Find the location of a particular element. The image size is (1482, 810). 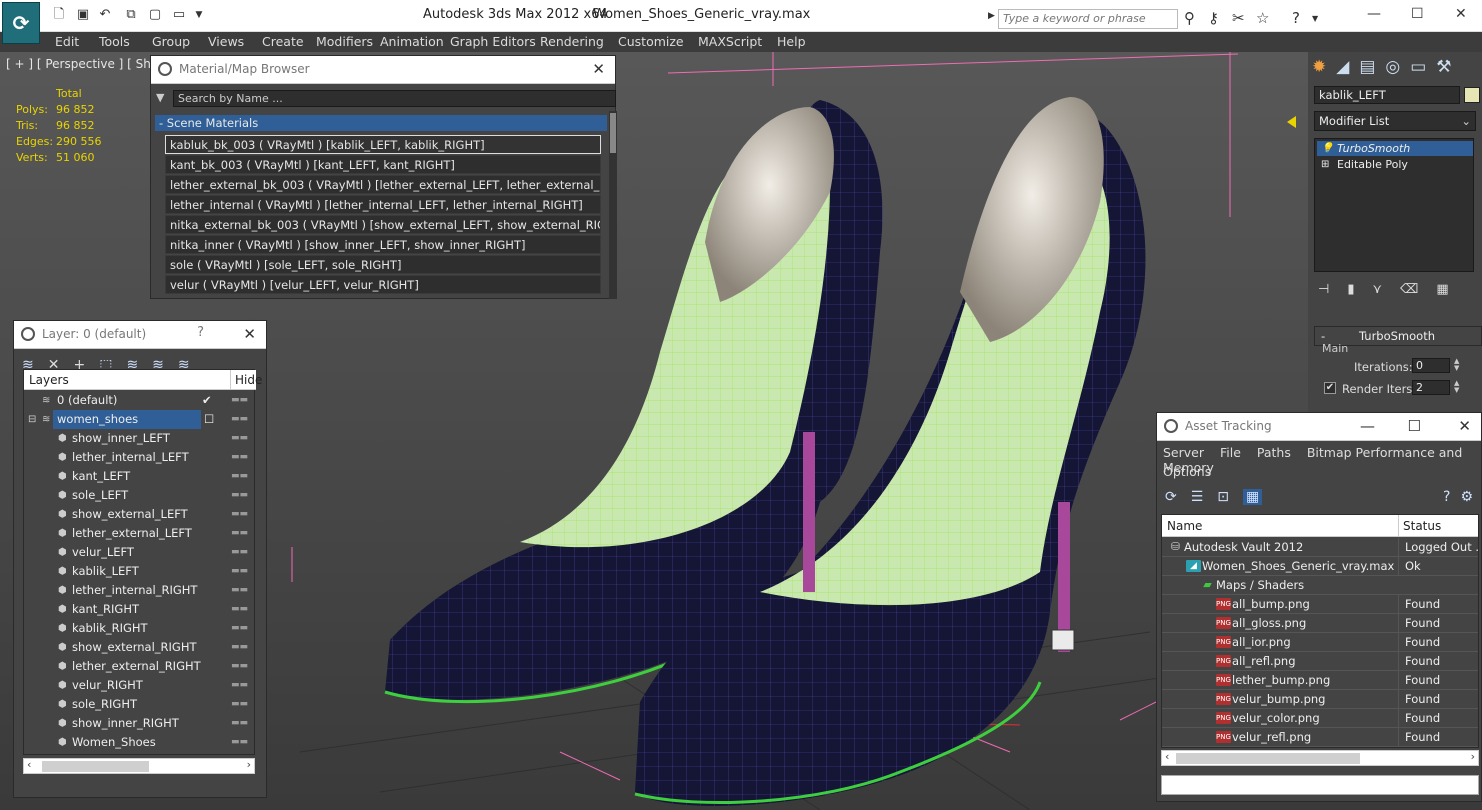

layer-object-row: ⬢ velur_RIGHT ▬▬ is located at coordinates (139, 685).